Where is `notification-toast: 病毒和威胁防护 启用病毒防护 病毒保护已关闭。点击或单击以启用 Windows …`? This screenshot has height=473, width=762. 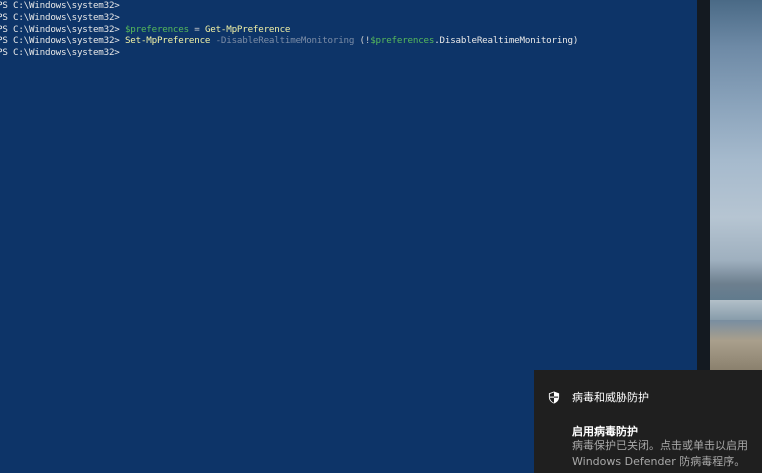
notification-toast: 病毒和威胁防护 启用病毒防护 病毒保护已关闭。点击或单击以启用 Windows … is located at coordinates (648, 421).